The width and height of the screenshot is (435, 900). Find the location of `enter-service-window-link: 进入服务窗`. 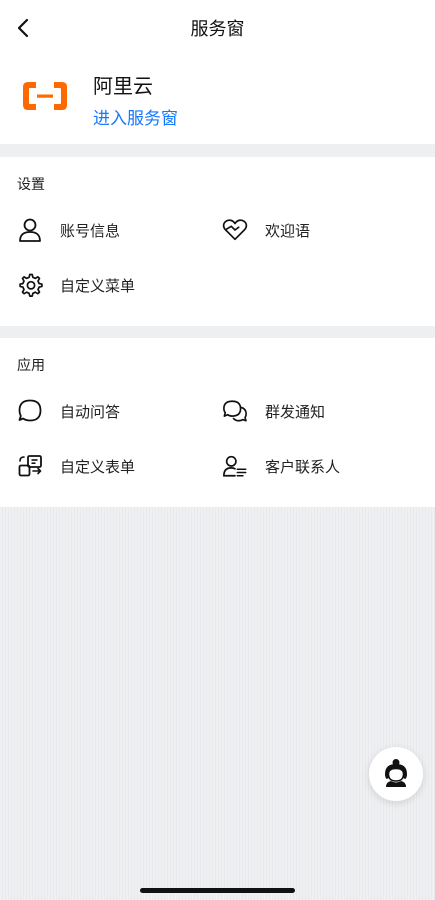

enter-service-window-link: 进入服务窗 is located at coordinates (135, 116).